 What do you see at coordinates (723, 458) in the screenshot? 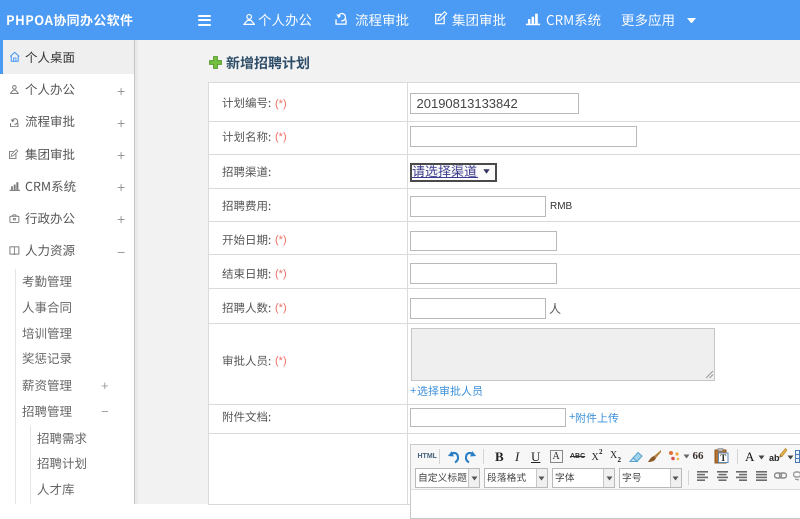
I see `svg-text: T` at bounding box center [723, 458].